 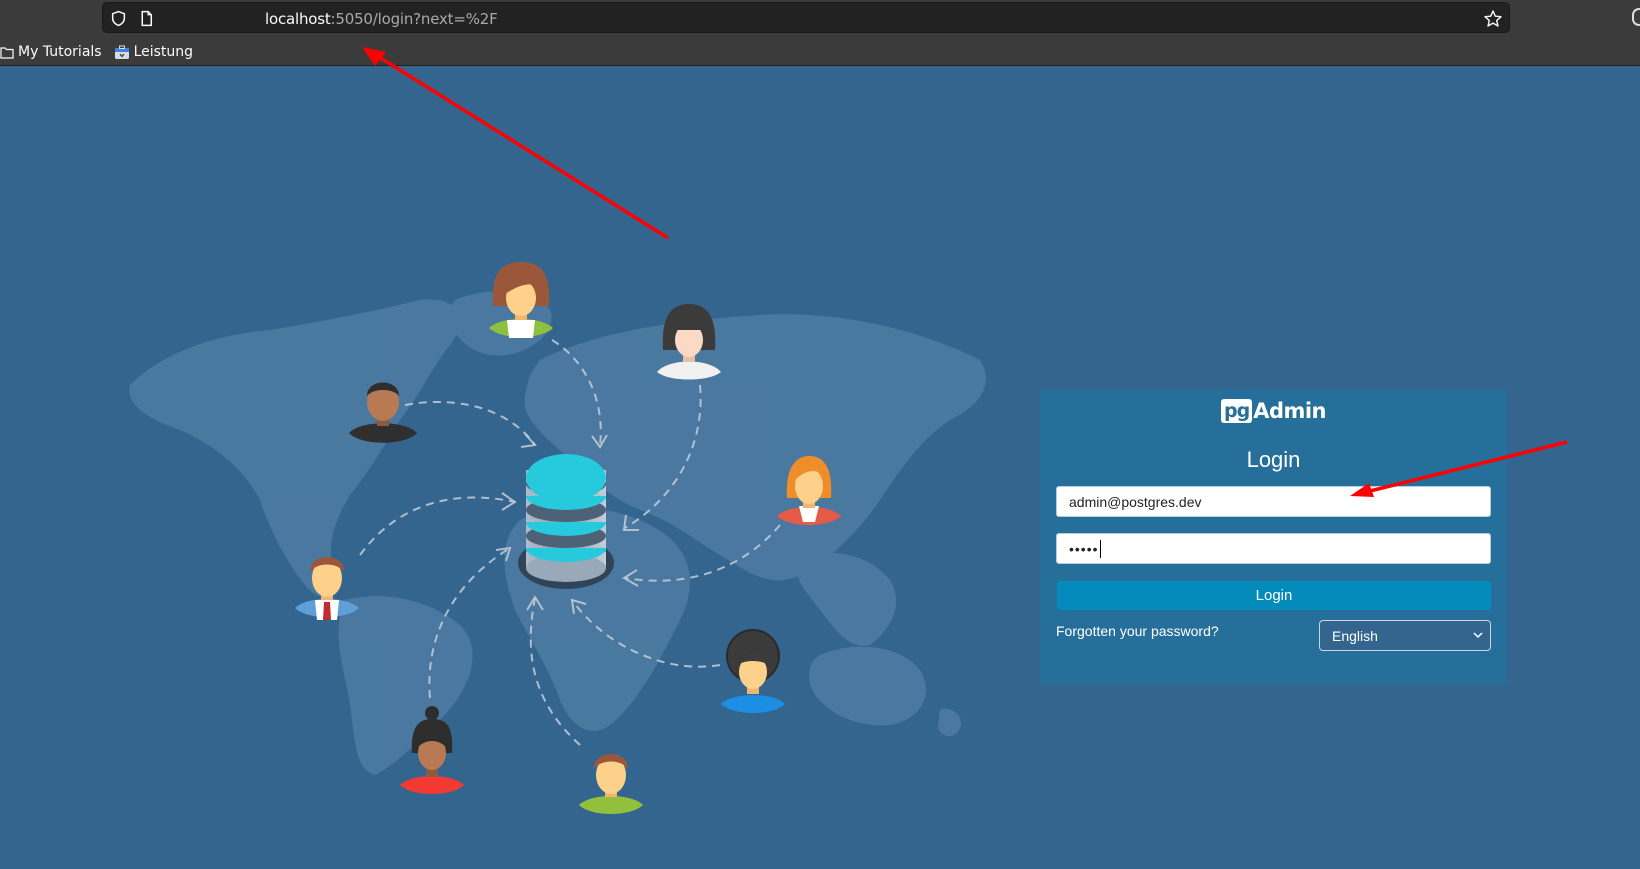 What do you see at coordinates (949, 722) in the screenshot?
I see `new-zealand` at bounding box center [949, 722].